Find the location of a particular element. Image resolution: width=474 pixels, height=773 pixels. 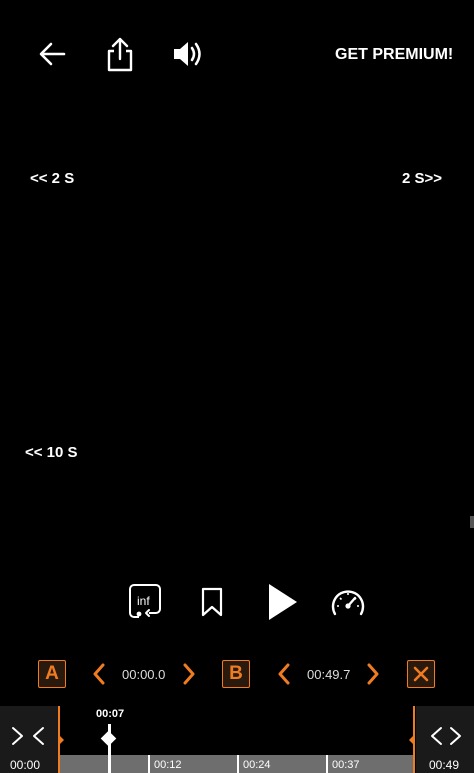

bookmark-icon is located at coordinates (212, 602).